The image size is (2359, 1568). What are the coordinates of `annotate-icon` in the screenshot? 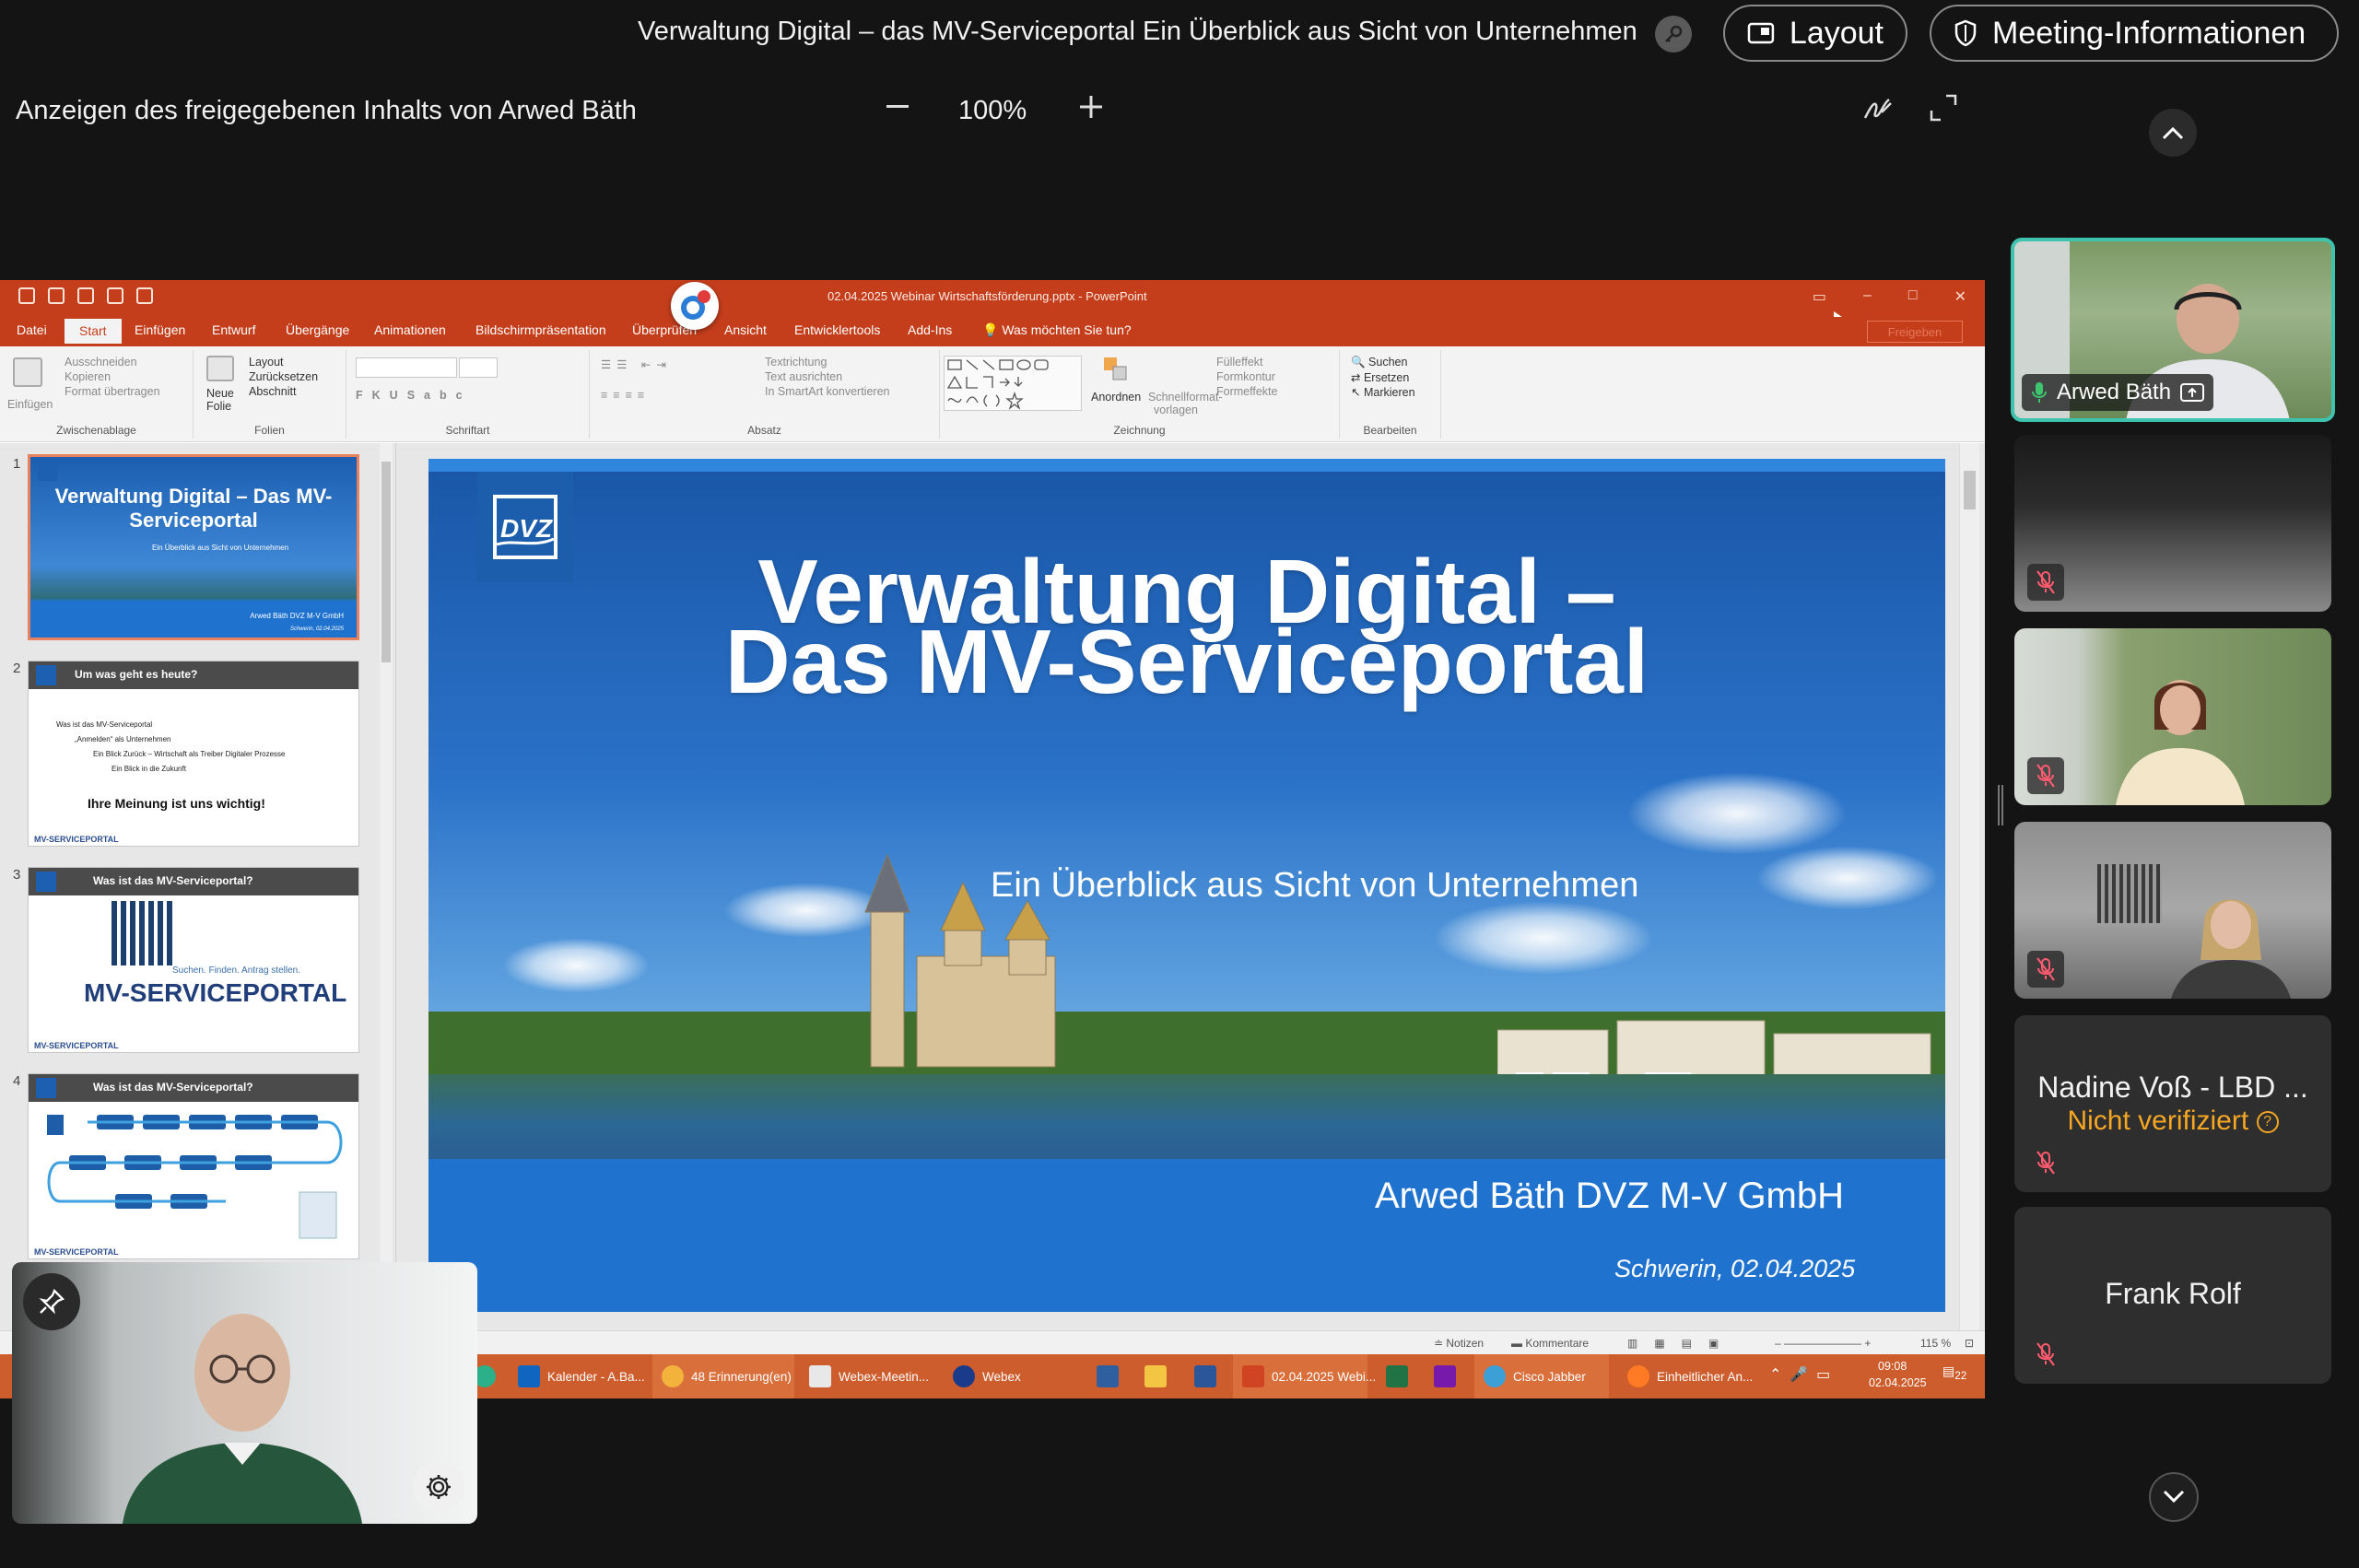 It's located at (1879, 110).